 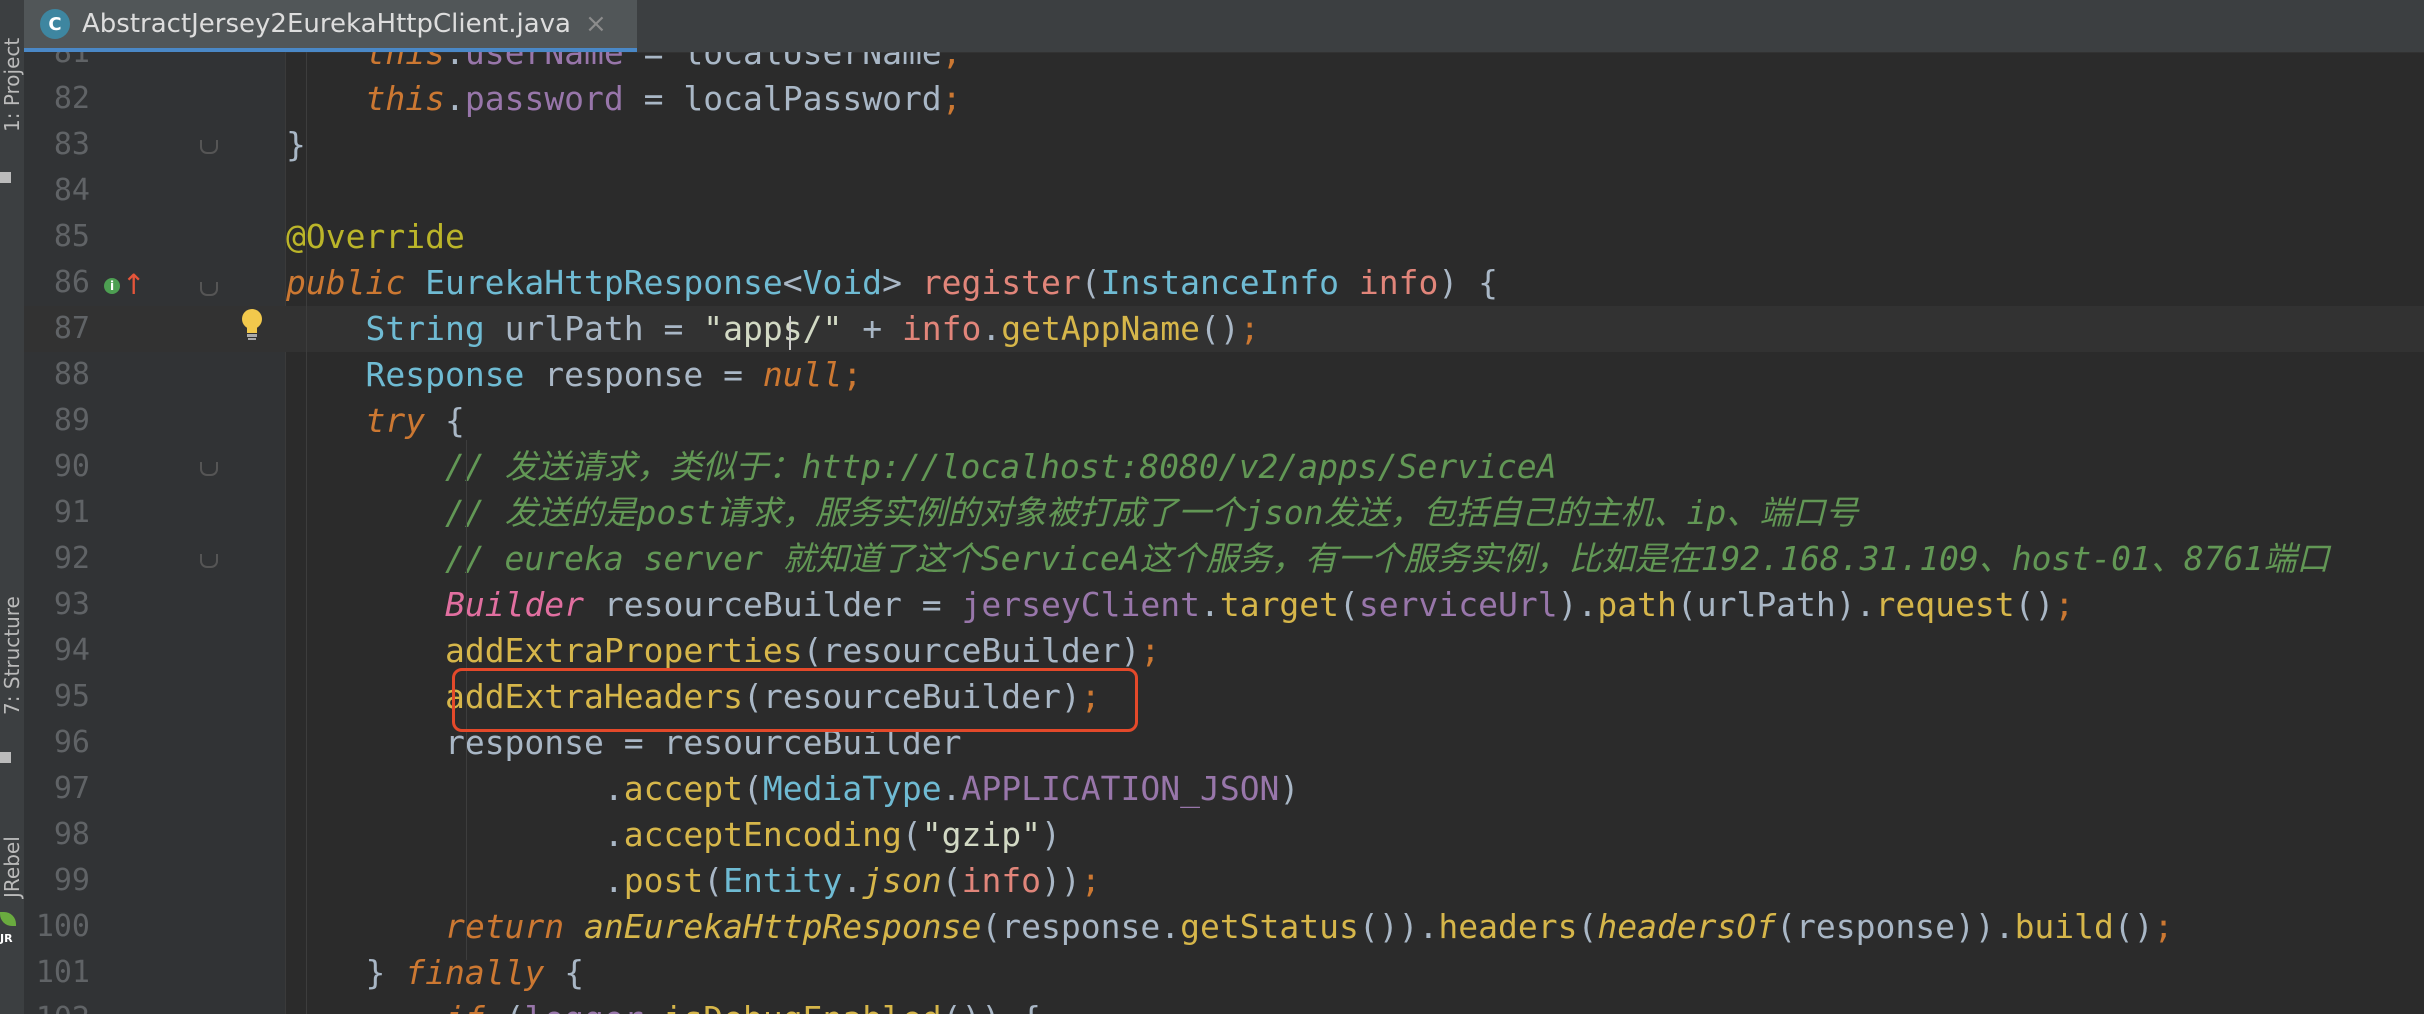 I want to click on code-line: 82 this.password = localPassword;, so click(x=1224, y=99).